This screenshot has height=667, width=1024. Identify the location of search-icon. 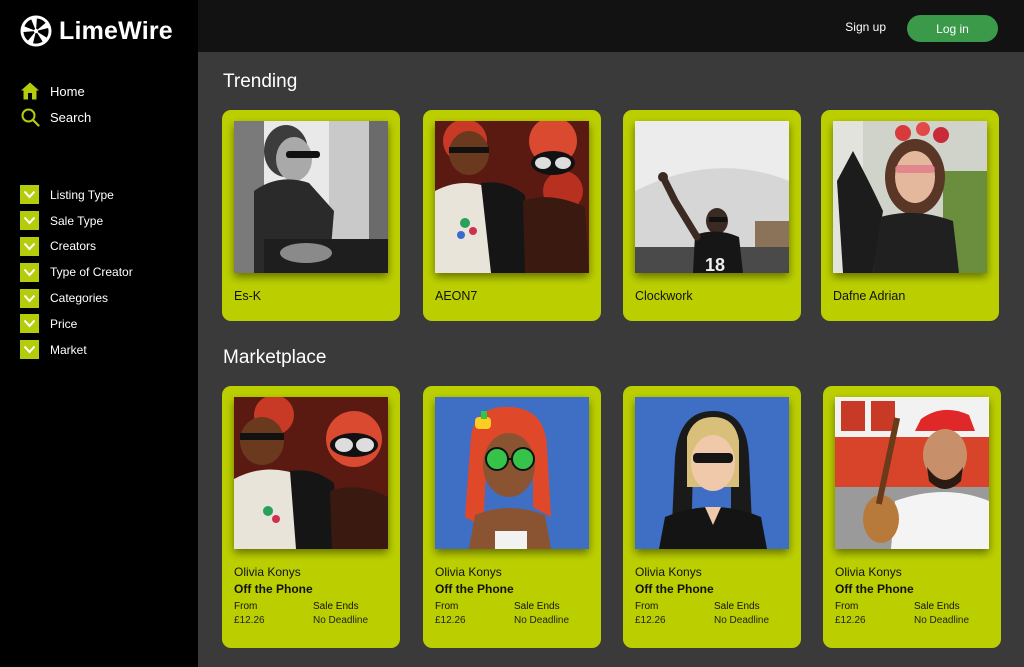
(30, 117).